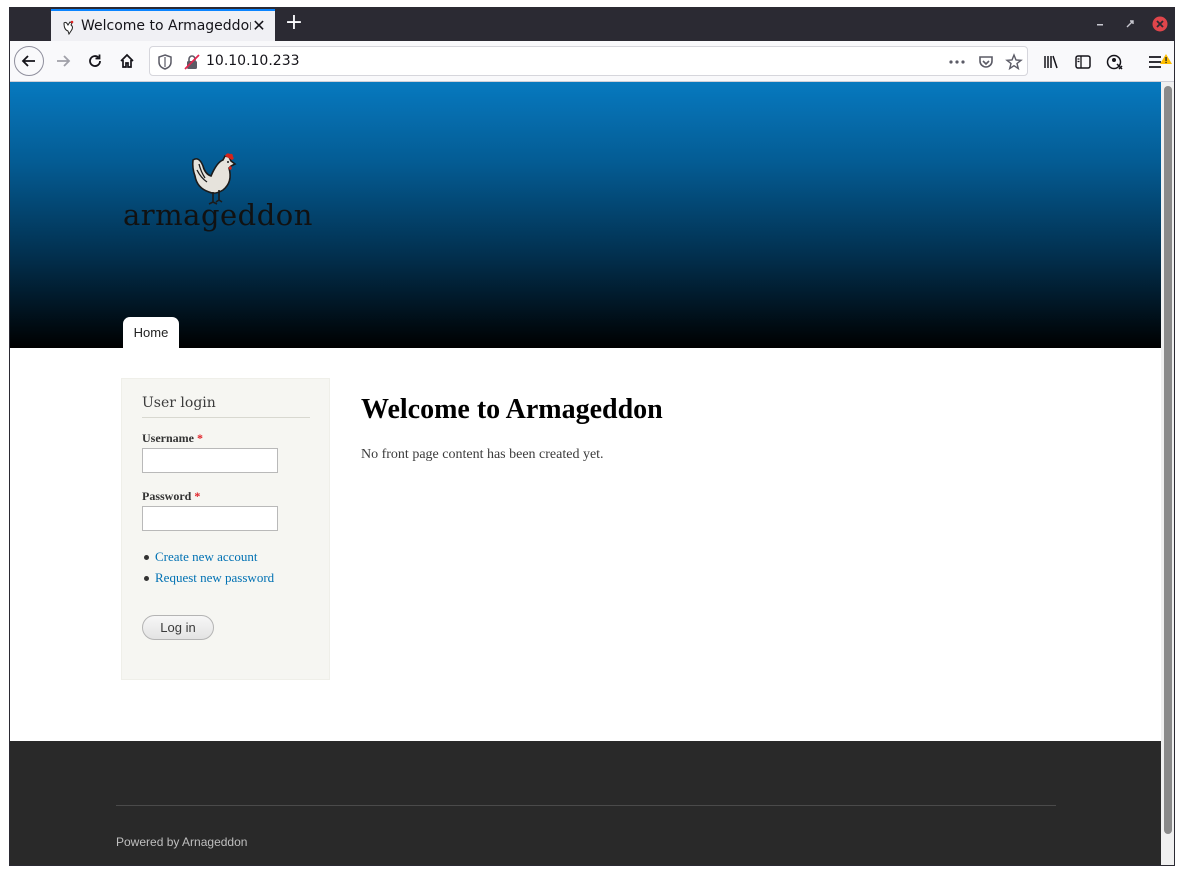 The image size is (1184, 875). Describe the element at coordinates (218, 197) in the screenshot. I see `site-logo: armageddon` at that location.